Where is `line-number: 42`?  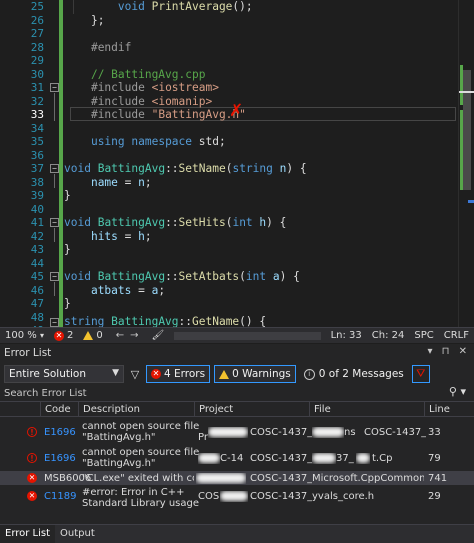
line-number: 42 is located at coordinates (37, 236).